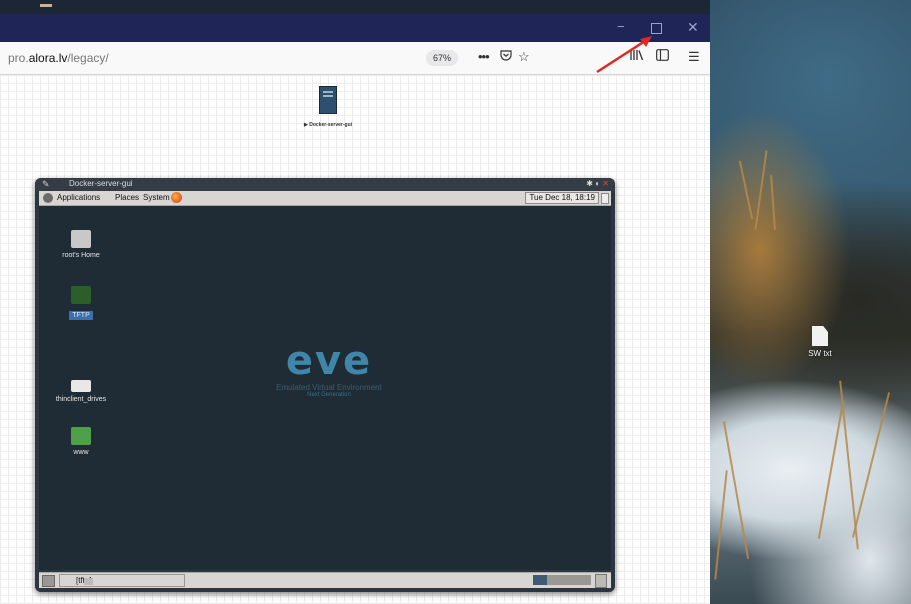 The width and height of the screenshot is (911, 604). What do you see at coordinates (48, 58) in the screenshot?
I see `url-host: alora.lv` at bounding box center [48, 58].